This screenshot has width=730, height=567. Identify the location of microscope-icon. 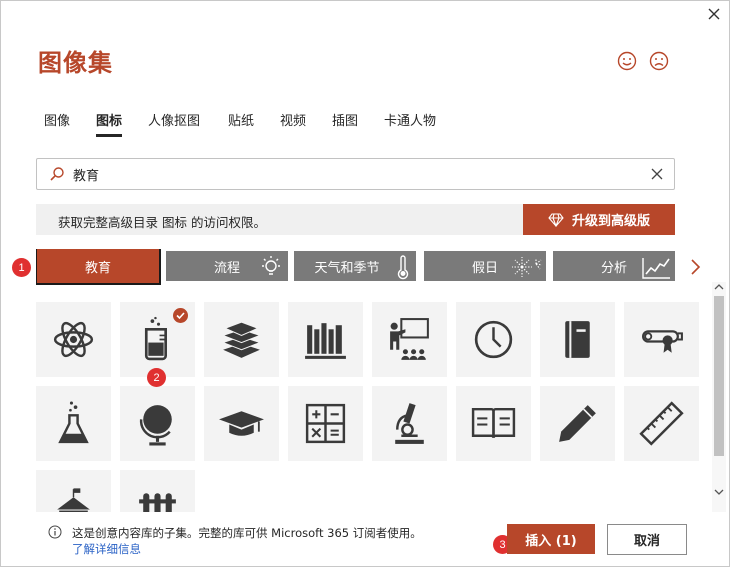
(409, 423).